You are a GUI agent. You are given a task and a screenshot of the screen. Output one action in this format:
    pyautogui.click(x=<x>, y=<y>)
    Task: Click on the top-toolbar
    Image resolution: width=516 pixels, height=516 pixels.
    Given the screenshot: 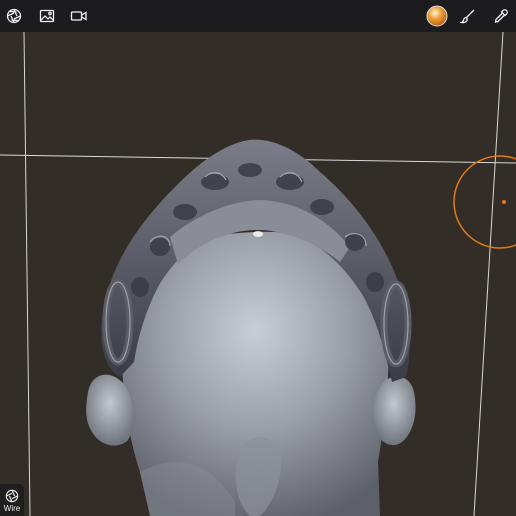 What is the action you would take?
    pyautogui.click(x=258, y=16)
    